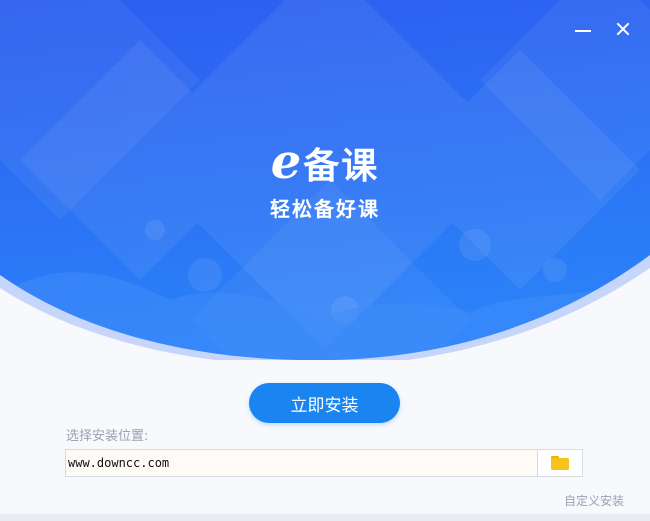  What do you see at coordinates (325, 517) in the screenshot?
I see `bottom-edge` at bounding box center [325, 517].